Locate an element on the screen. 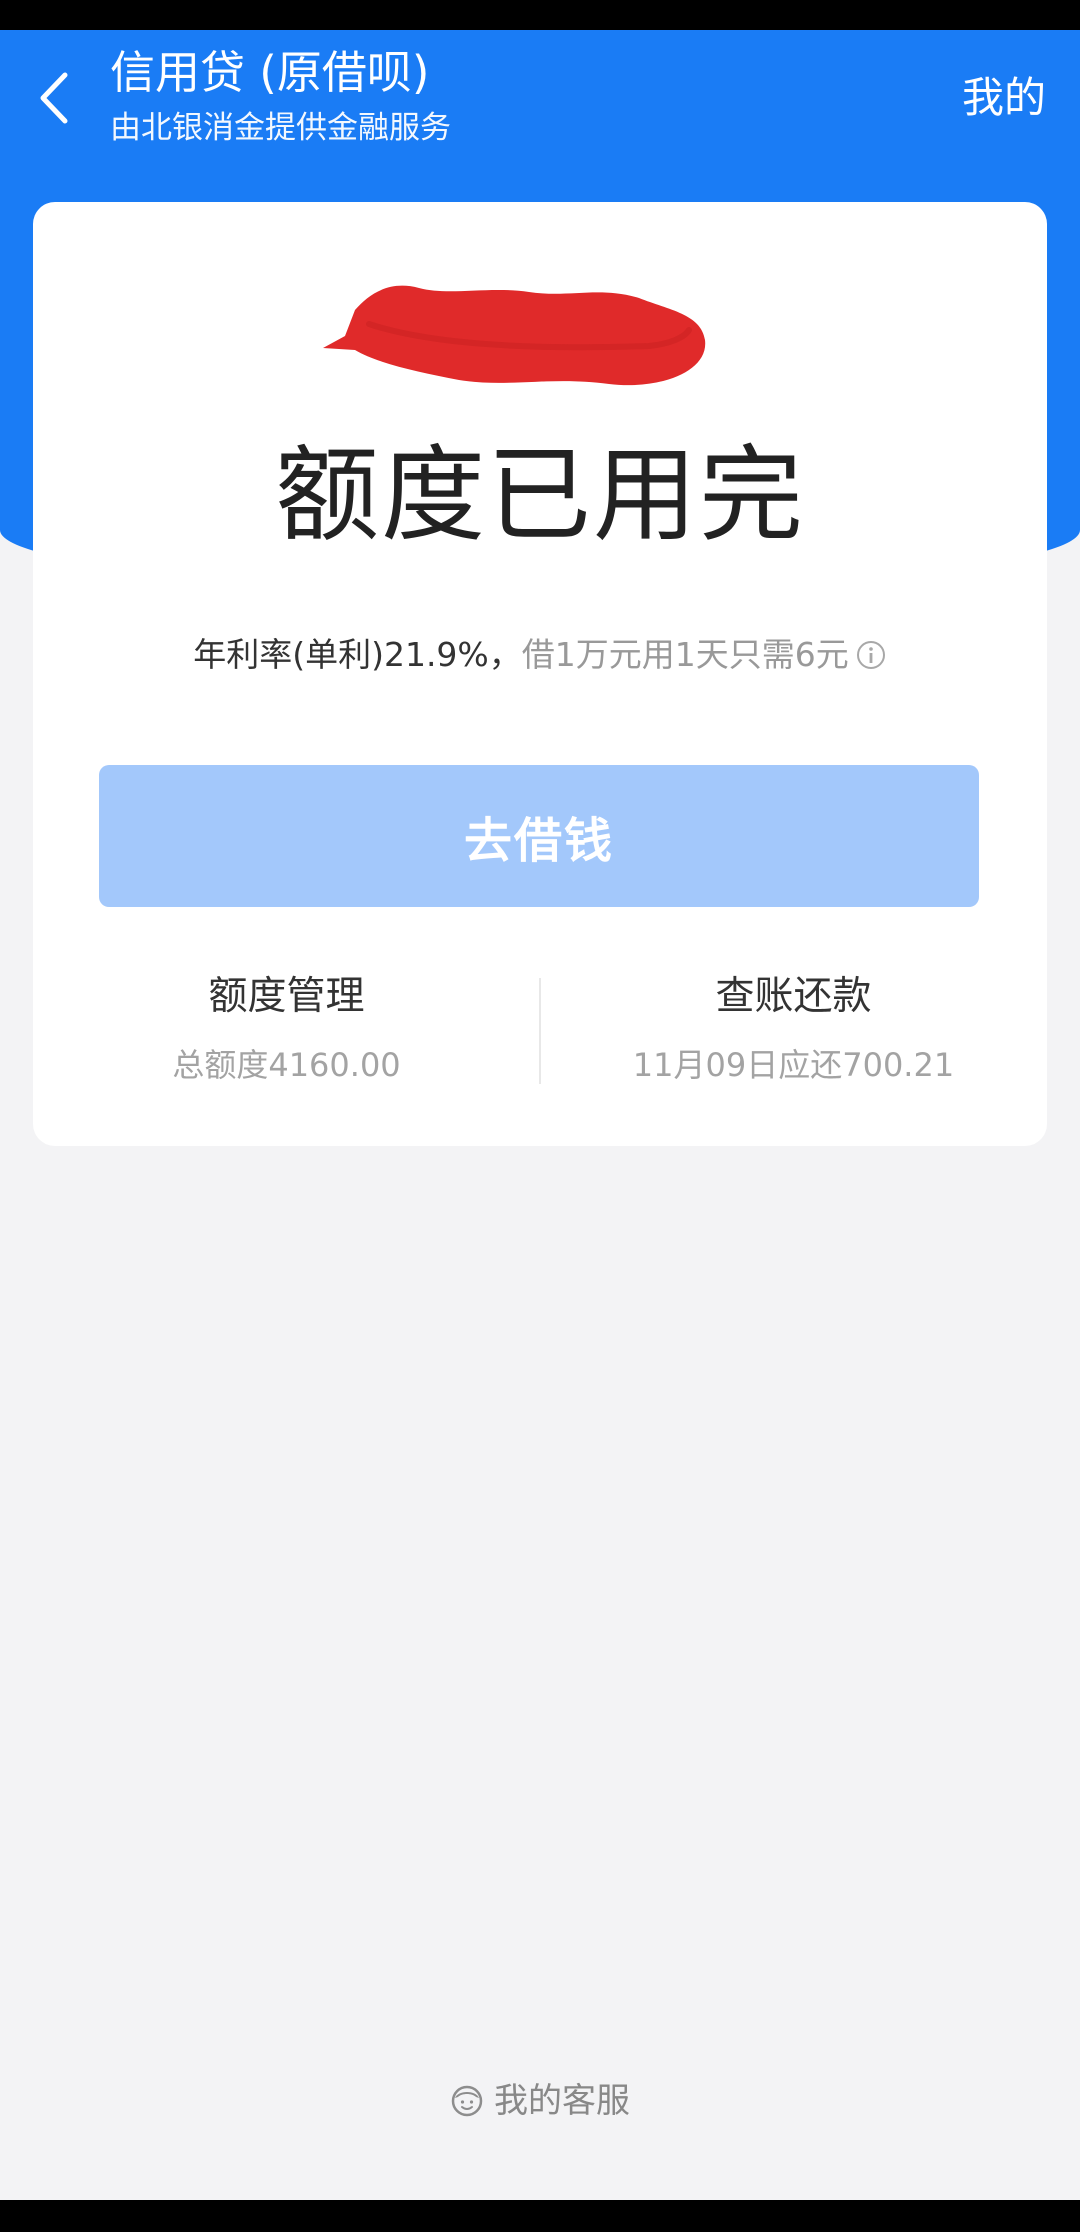  customer-service-icon is located at coordinates (467, 2101).